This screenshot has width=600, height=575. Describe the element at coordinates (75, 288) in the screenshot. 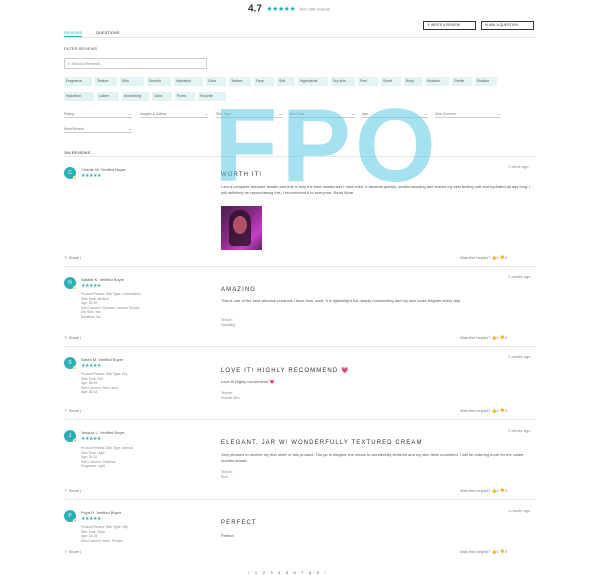

I see `verified-badge` at that location.